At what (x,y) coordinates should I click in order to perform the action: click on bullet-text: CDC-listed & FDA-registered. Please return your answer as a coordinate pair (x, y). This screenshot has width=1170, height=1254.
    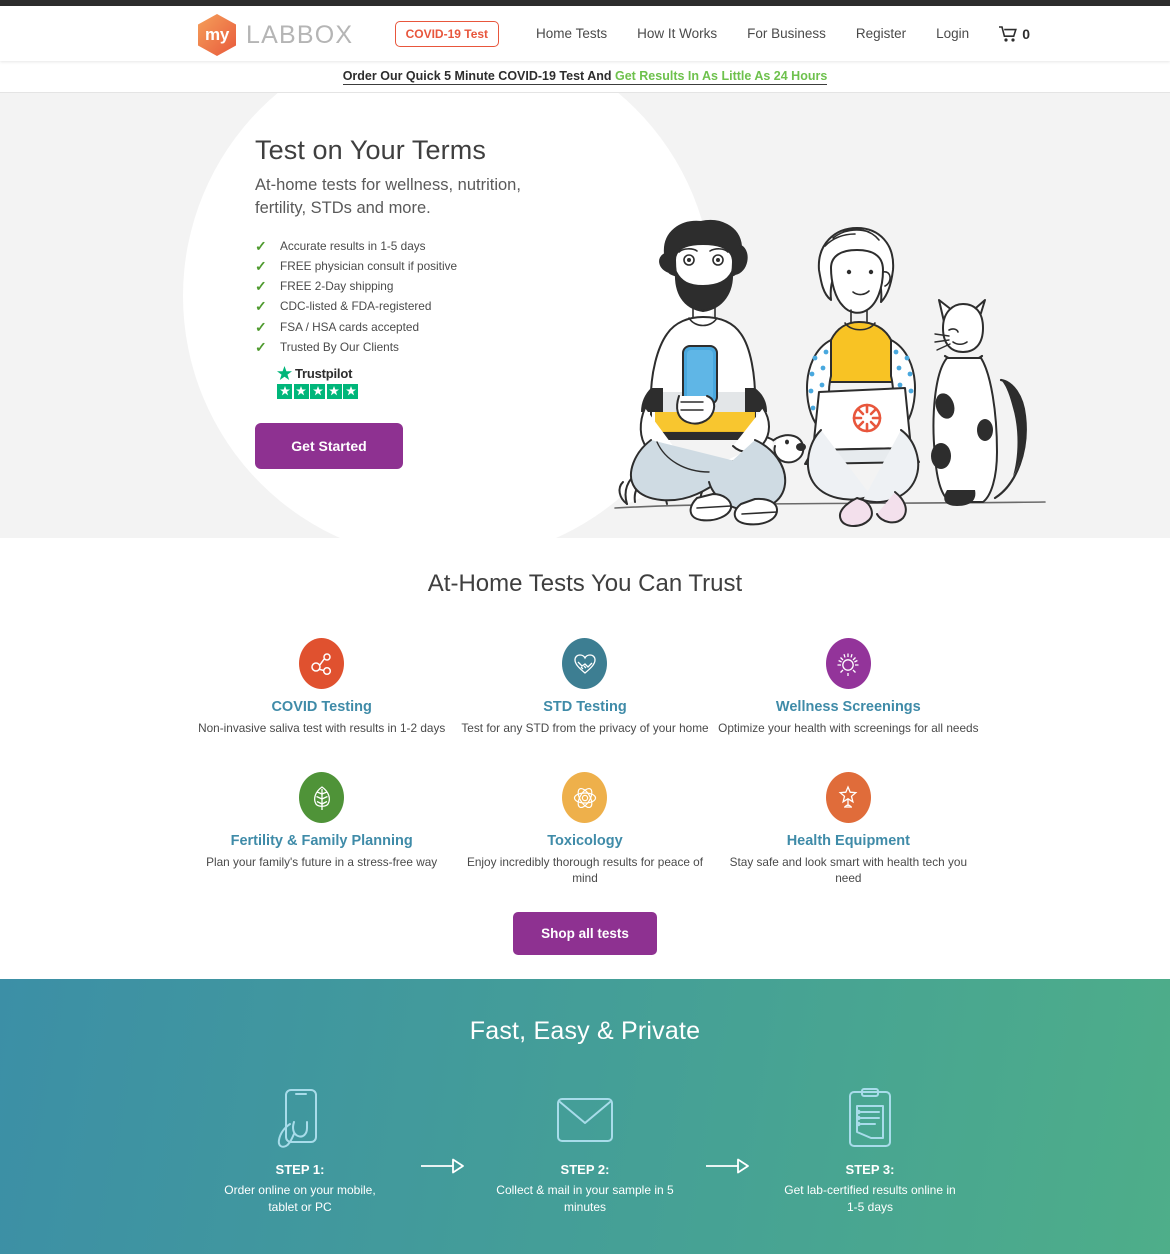
    Looking at the image, I should click on (356, 306).